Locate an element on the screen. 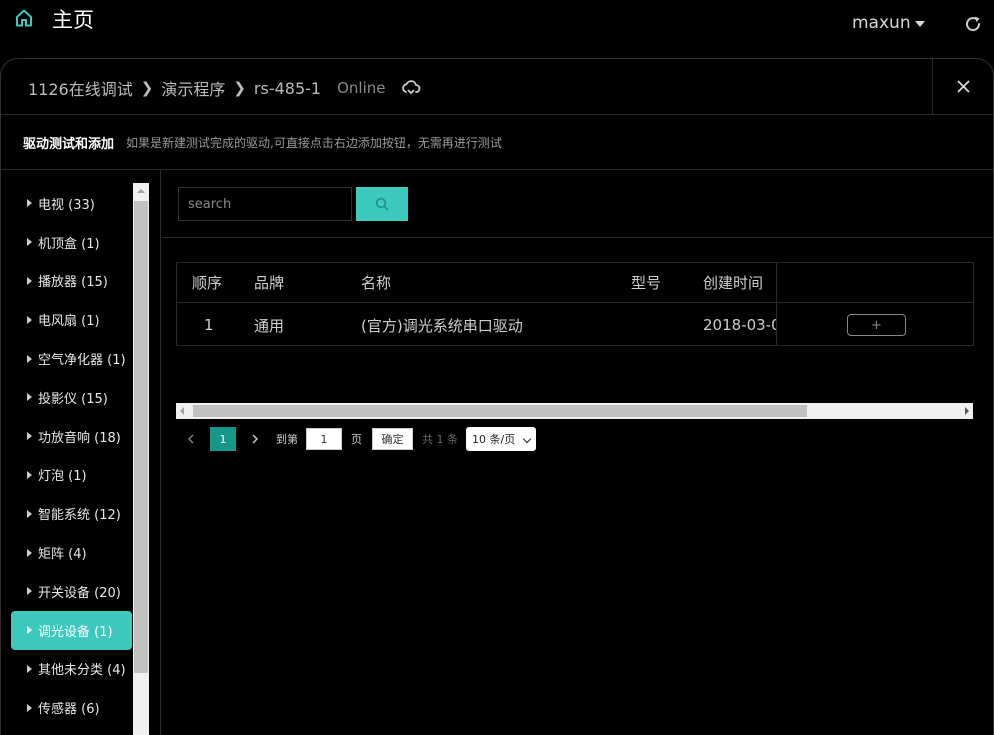 This screenshot has width=994, height=735. category-label: 功放音响 (18) is located at coordinates (79, 438).